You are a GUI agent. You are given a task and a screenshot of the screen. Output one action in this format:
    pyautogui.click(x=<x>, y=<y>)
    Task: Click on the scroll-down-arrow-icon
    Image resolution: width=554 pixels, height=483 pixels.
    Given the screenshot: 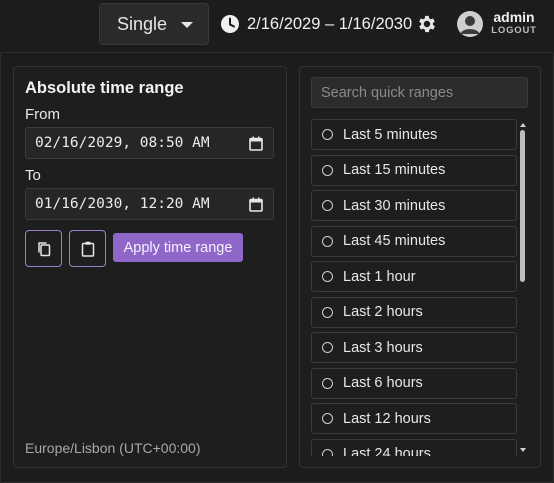 What is the action you would take?
    pyautogui.click(x=523, y=450)
    